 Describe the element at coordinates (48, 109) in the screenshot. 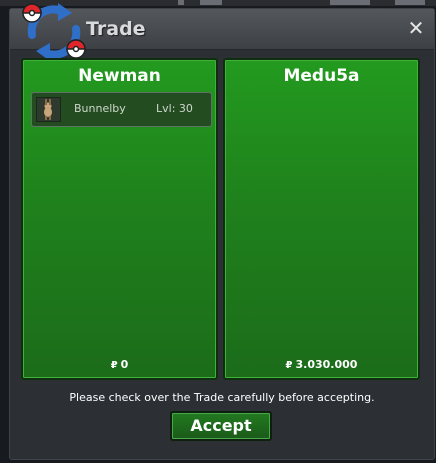

I see `bunnelby-sprite-icon` at that location.